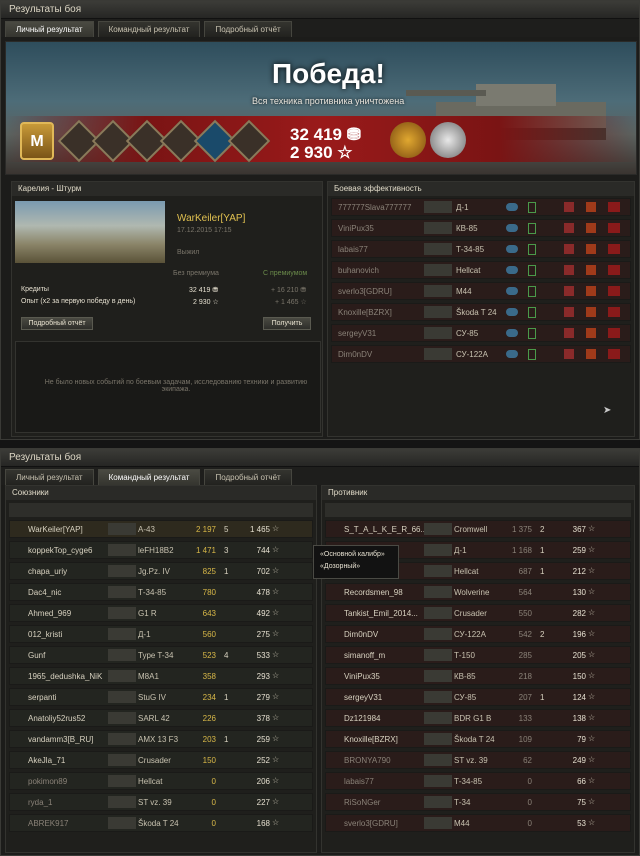 The width and height of the screenshot is (640, 856). I want to click on xp-value: 138, so click(579, 718).